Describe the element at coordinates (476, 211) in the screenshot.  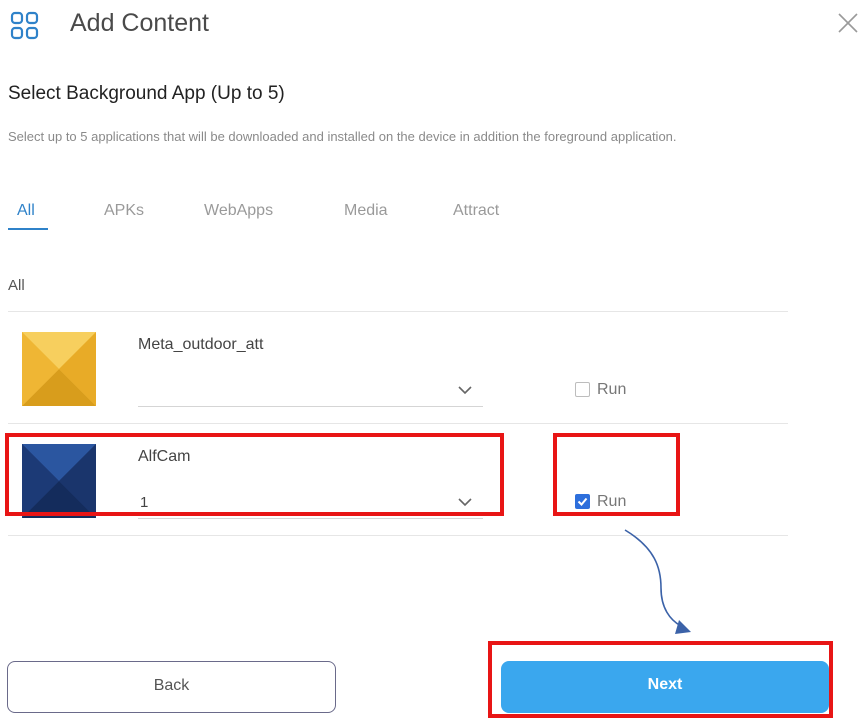
I see `tab-attract: Attract` at that location.